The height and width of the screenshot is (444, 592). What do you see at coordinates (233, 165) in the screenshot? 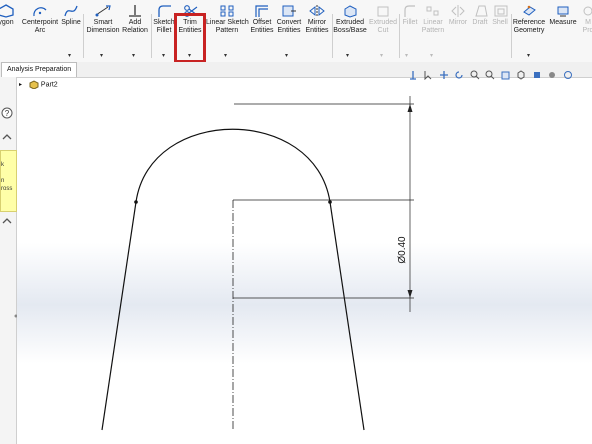
I see `sketch-arc` at bounding box center [233, 165].